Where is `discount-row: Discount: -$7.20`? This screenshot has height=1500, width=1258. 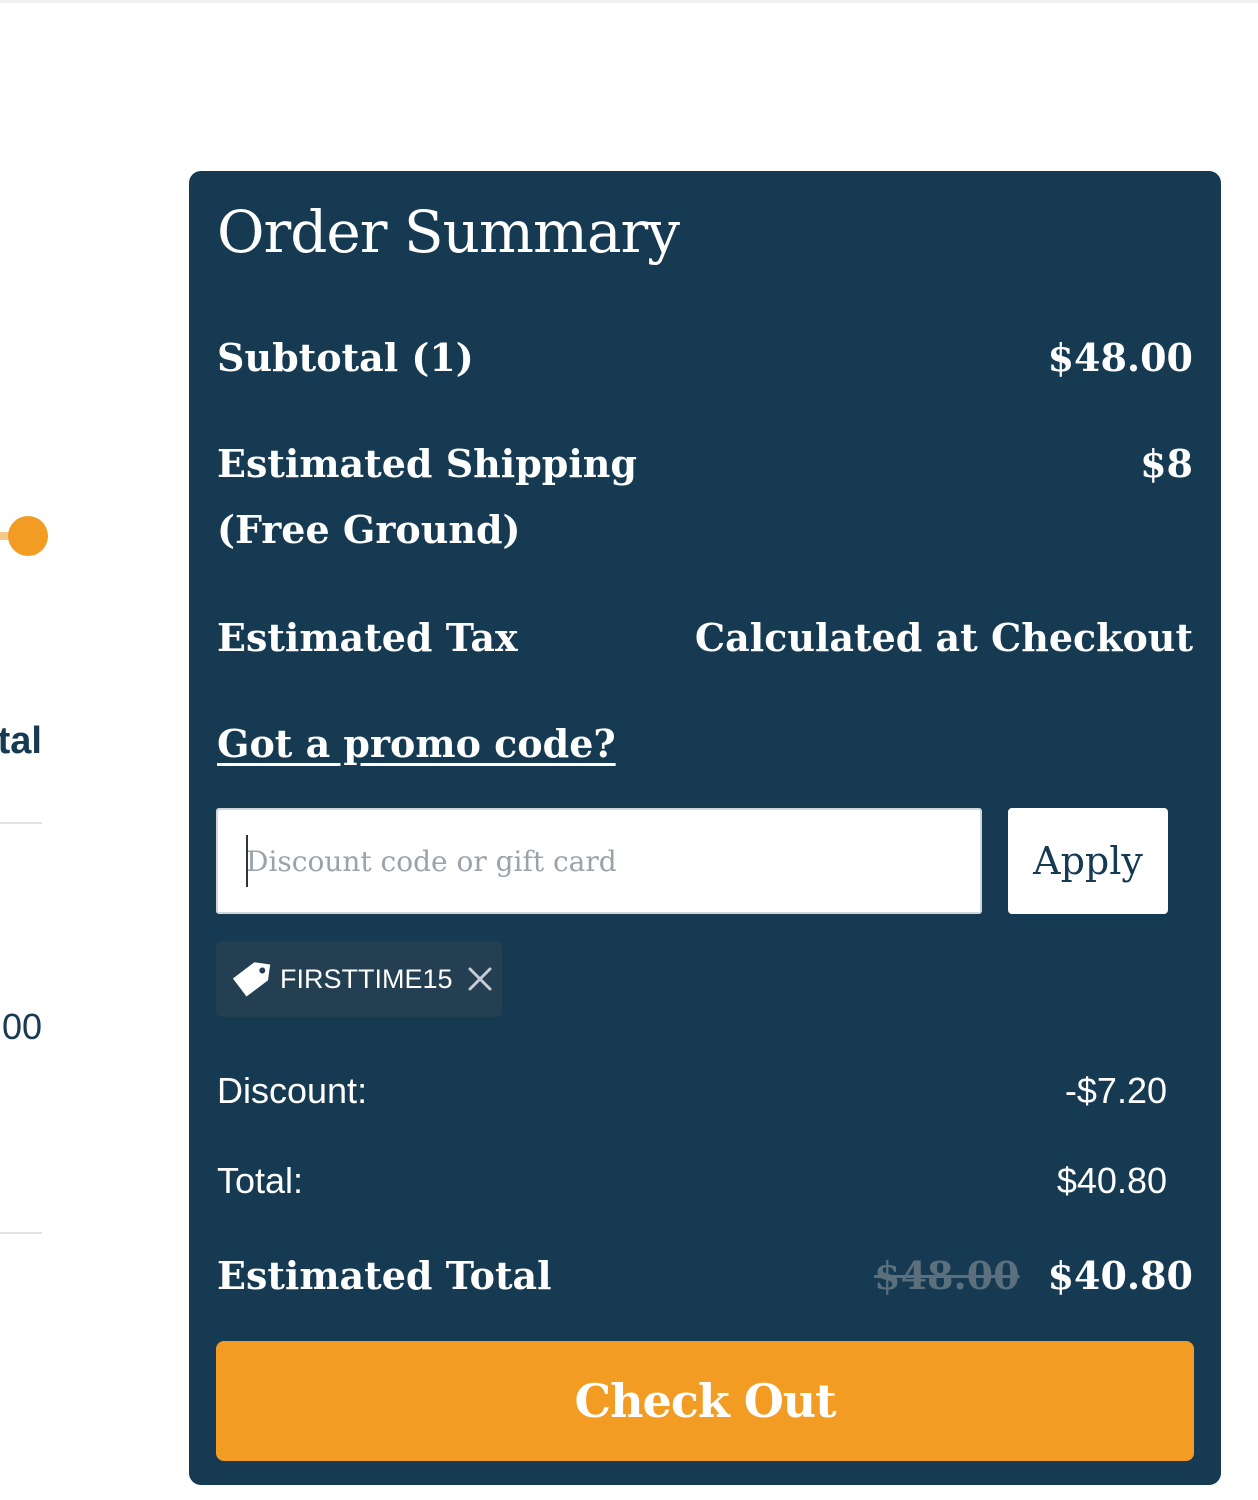 discount-row: Discount: -$7.20 is located at coordinates (692, 1091).